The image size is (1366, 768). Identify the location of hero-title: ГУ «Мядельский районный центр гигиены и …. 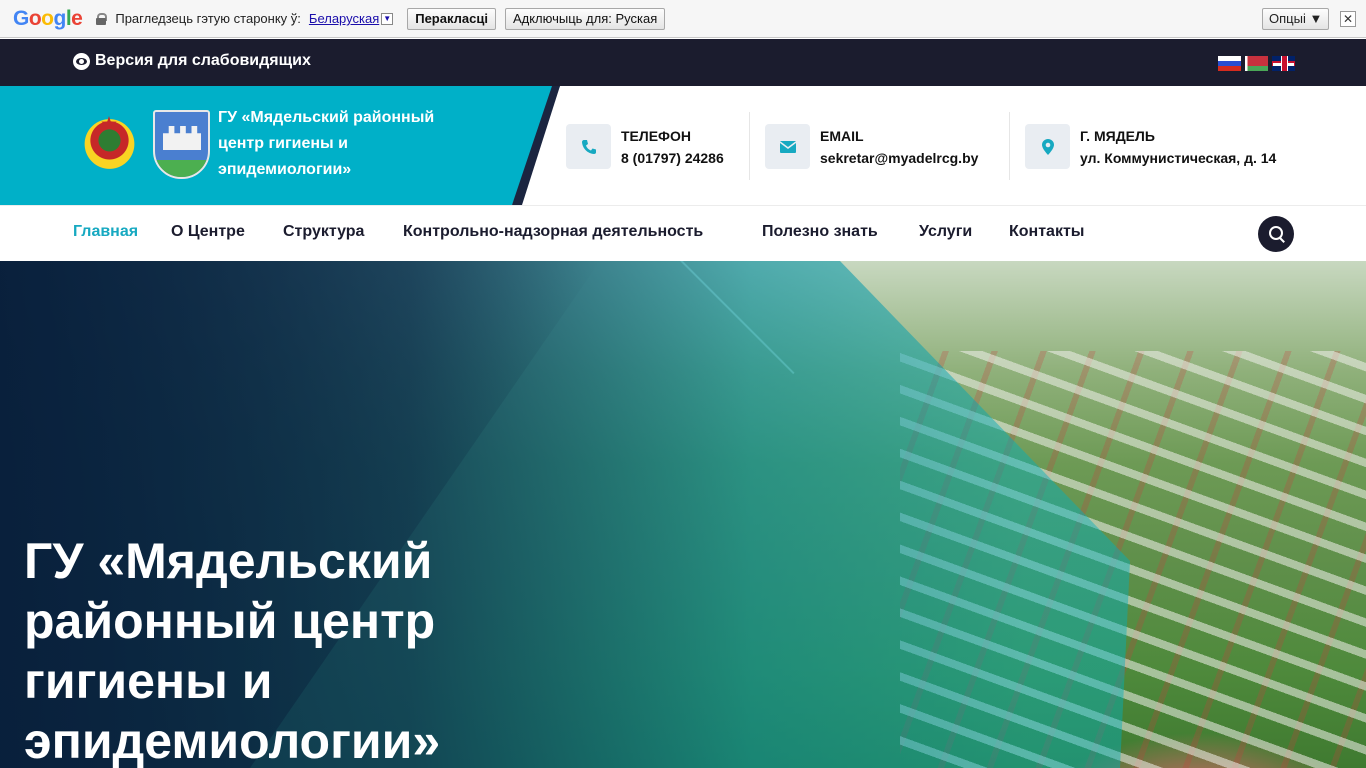
(232, 650).